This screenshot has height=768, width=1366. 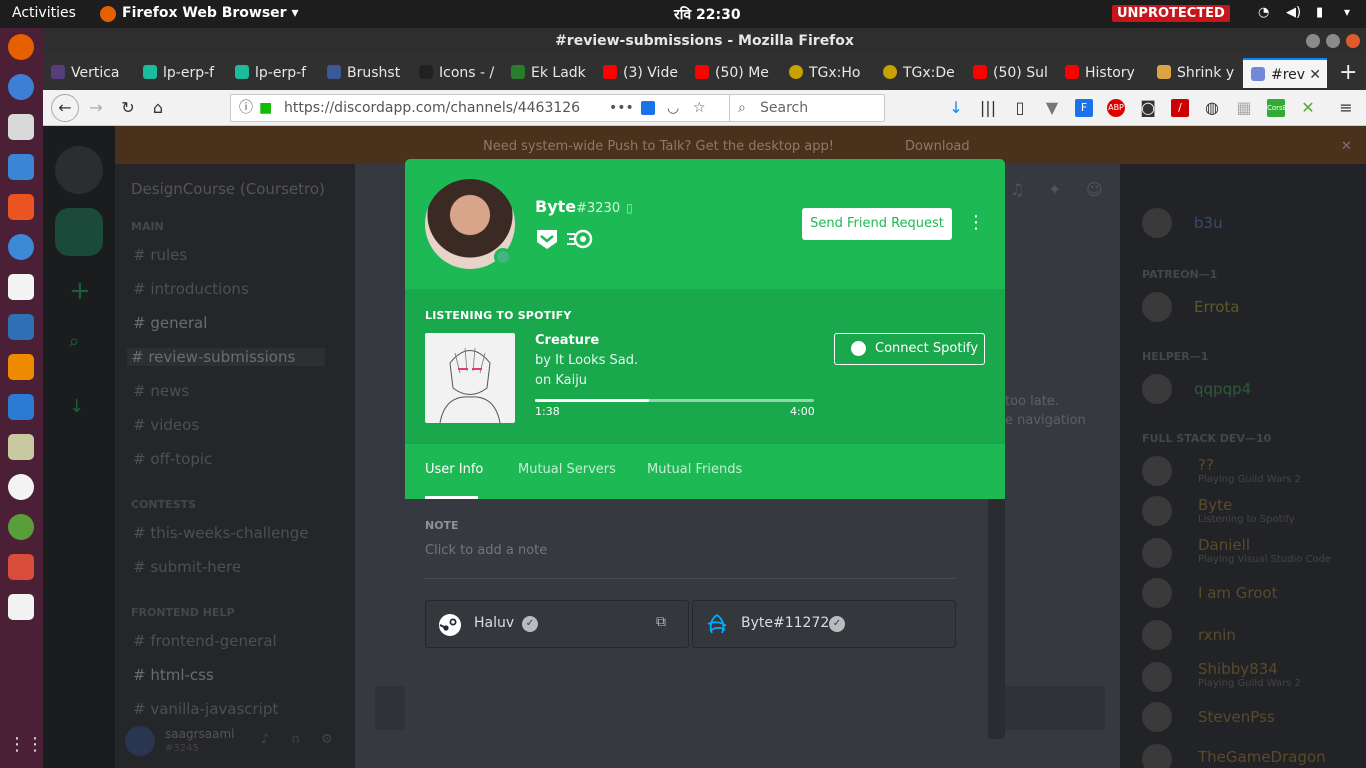 What do you see at coordinates (1208, 223) in the screenshot?
I see `member-name: b3u` at bounding box center [1208, 223].